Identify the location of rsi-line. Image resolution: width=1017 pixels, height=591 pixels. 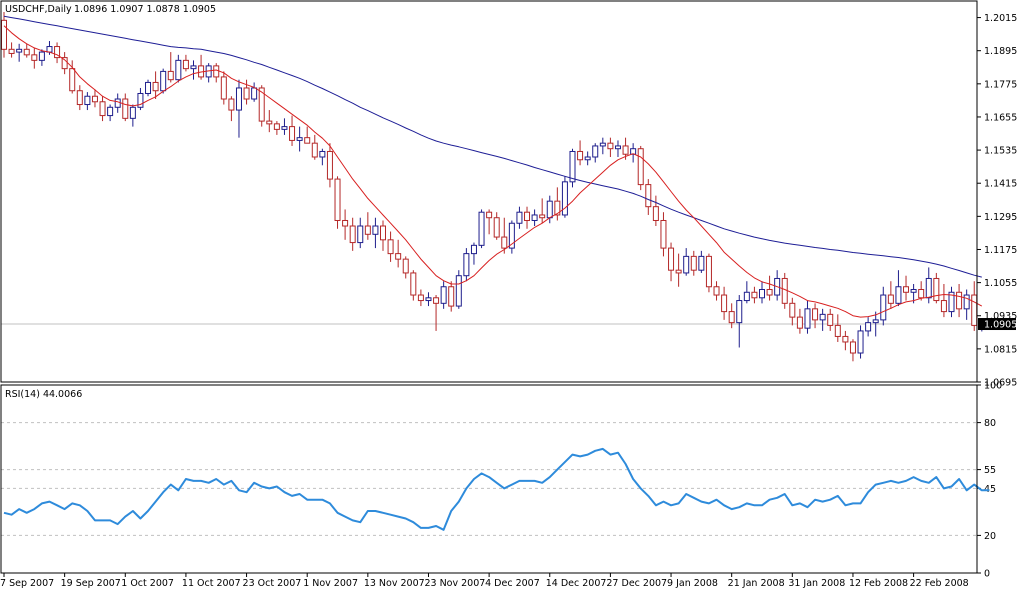
(496, 489).